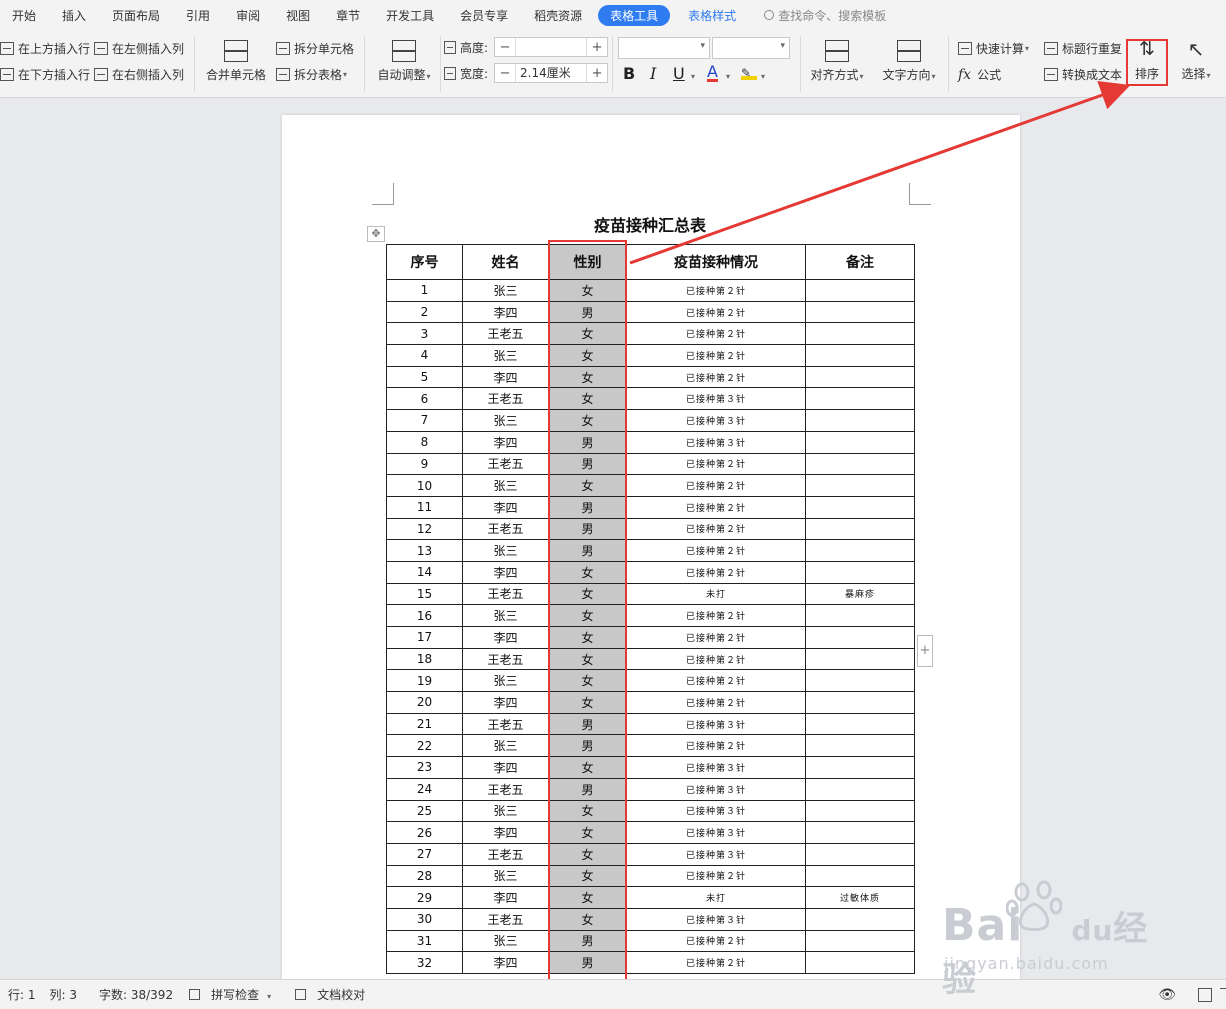  I want to click on height-decrease-button: −, so click(505, 47).